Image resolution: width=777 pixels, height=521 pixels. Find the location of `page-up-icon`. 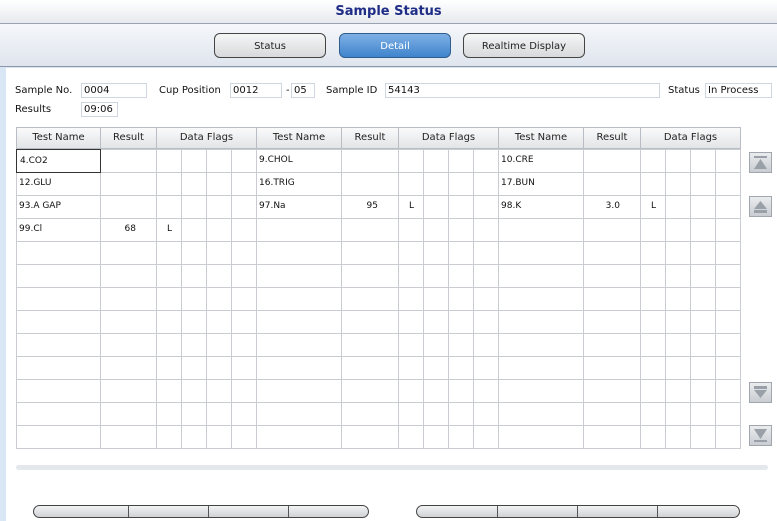

page-up-icon is located at coordinates (760, 207).